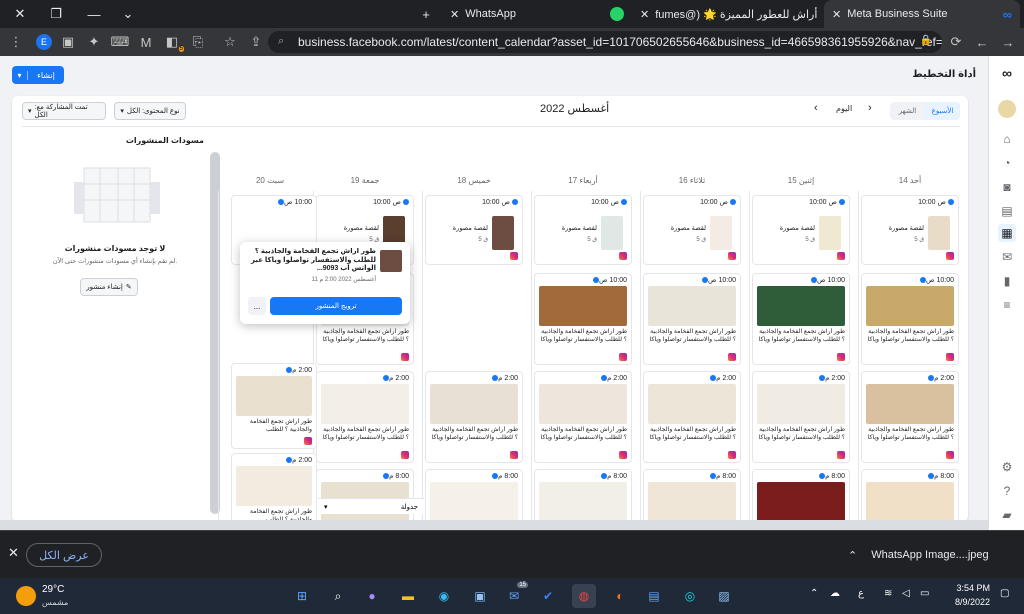  Describe the element at coordinates (256, 42) in the screenshot. I see `share-icon: ⇪` at that location.